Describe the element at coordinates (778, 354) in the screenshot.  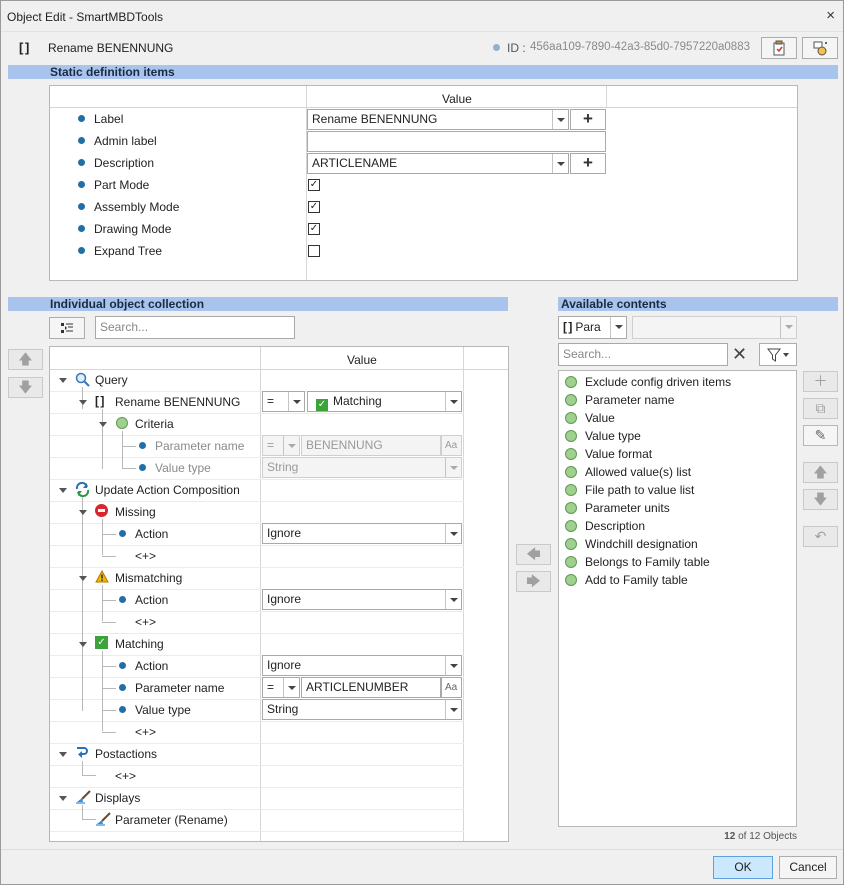
I see `filter-button` at that location.